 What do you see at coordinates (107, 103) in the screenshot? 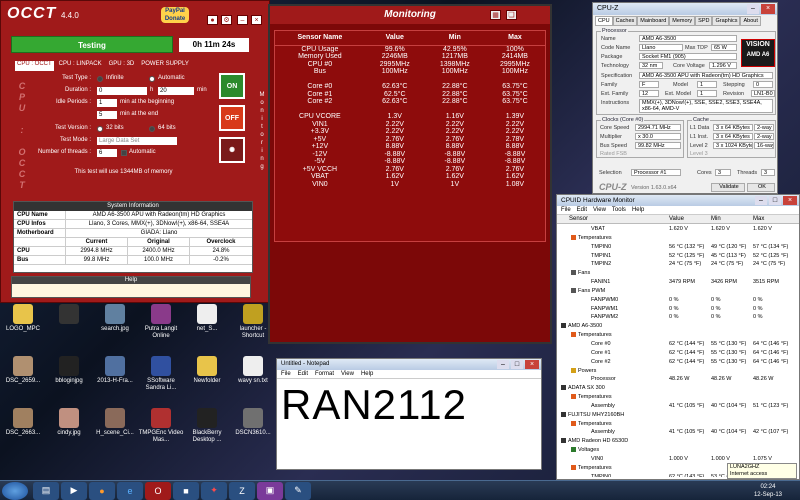
I see `idle-begin-input: 1` at bounding box center [107, 103].